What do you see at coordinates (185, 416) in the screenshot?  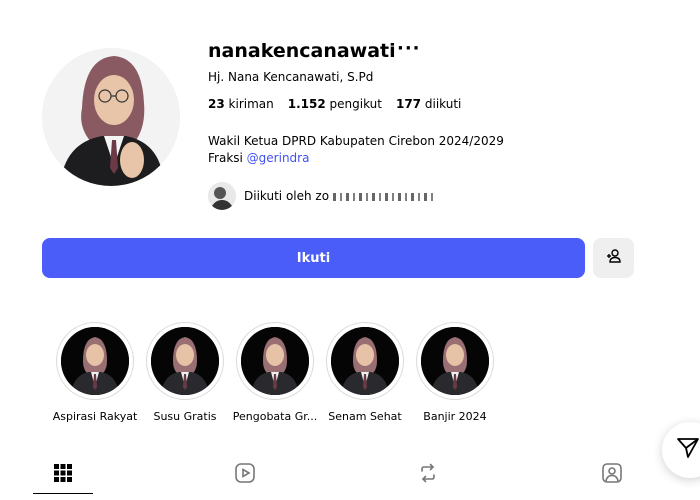 I see `highlight-label: Susu Gratis` at bounding box center [185, 416].